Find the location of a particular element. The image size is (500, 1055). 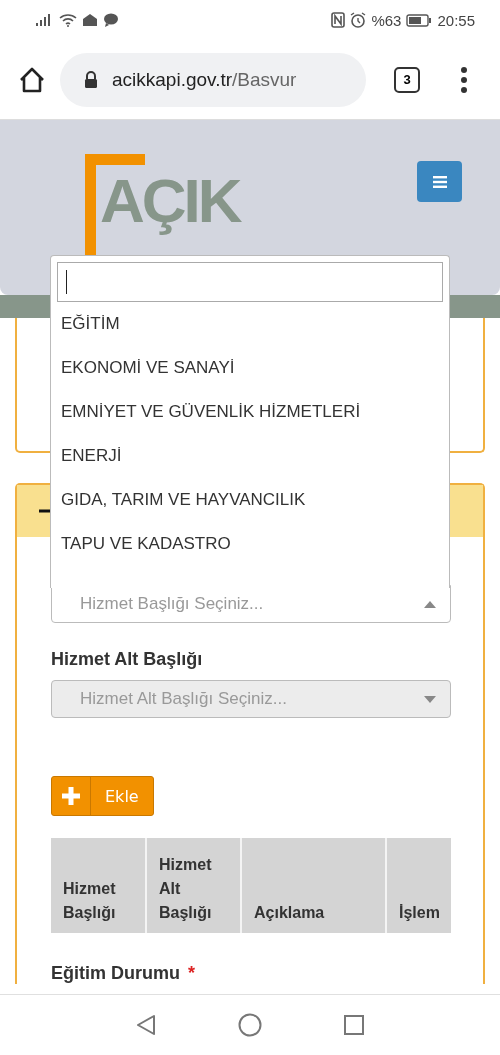

field-label: Eğitim Durumu is located at coordinates (115, 973).